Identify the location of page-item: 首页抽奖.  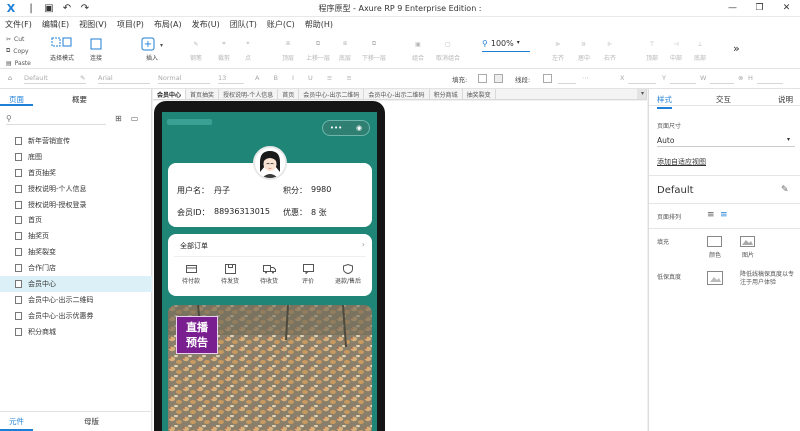
(76, 173).